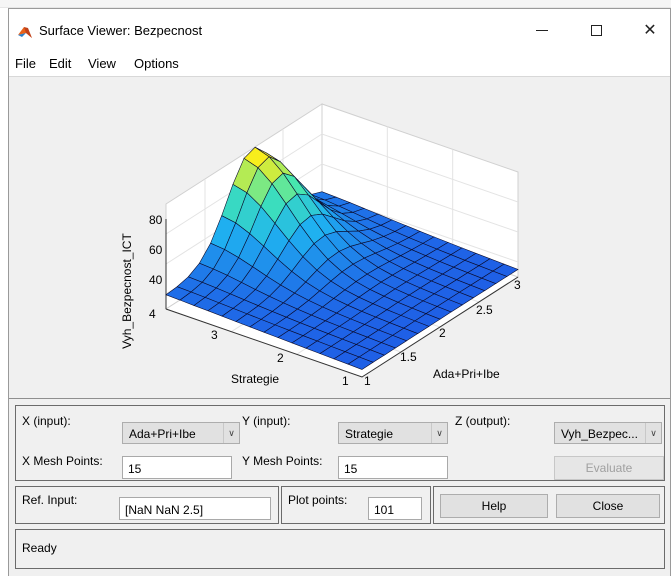 The height and width of the screenshot is (576, 671). What do you see at coordinates (25, 32) in the screenshot?
I see `matlab-icon` at bounding box center [25, 32].